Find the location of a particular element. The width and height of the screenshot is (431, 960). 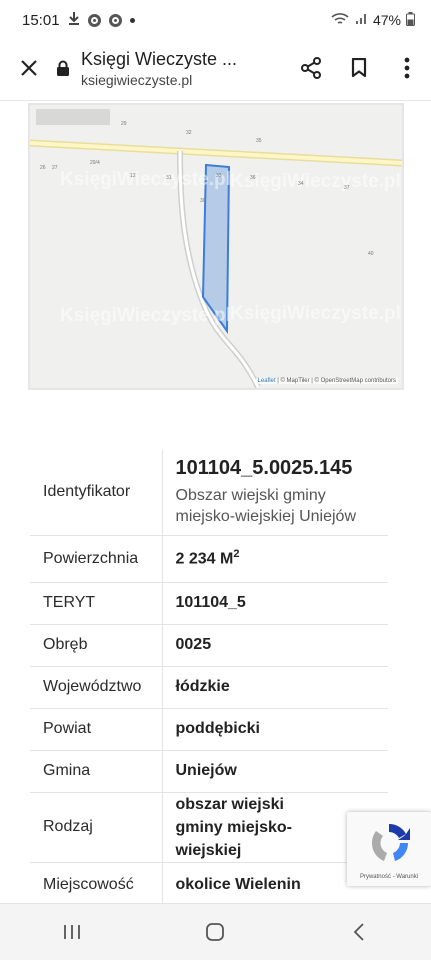

clock: 15:01 is located at coordinates (41, 20).